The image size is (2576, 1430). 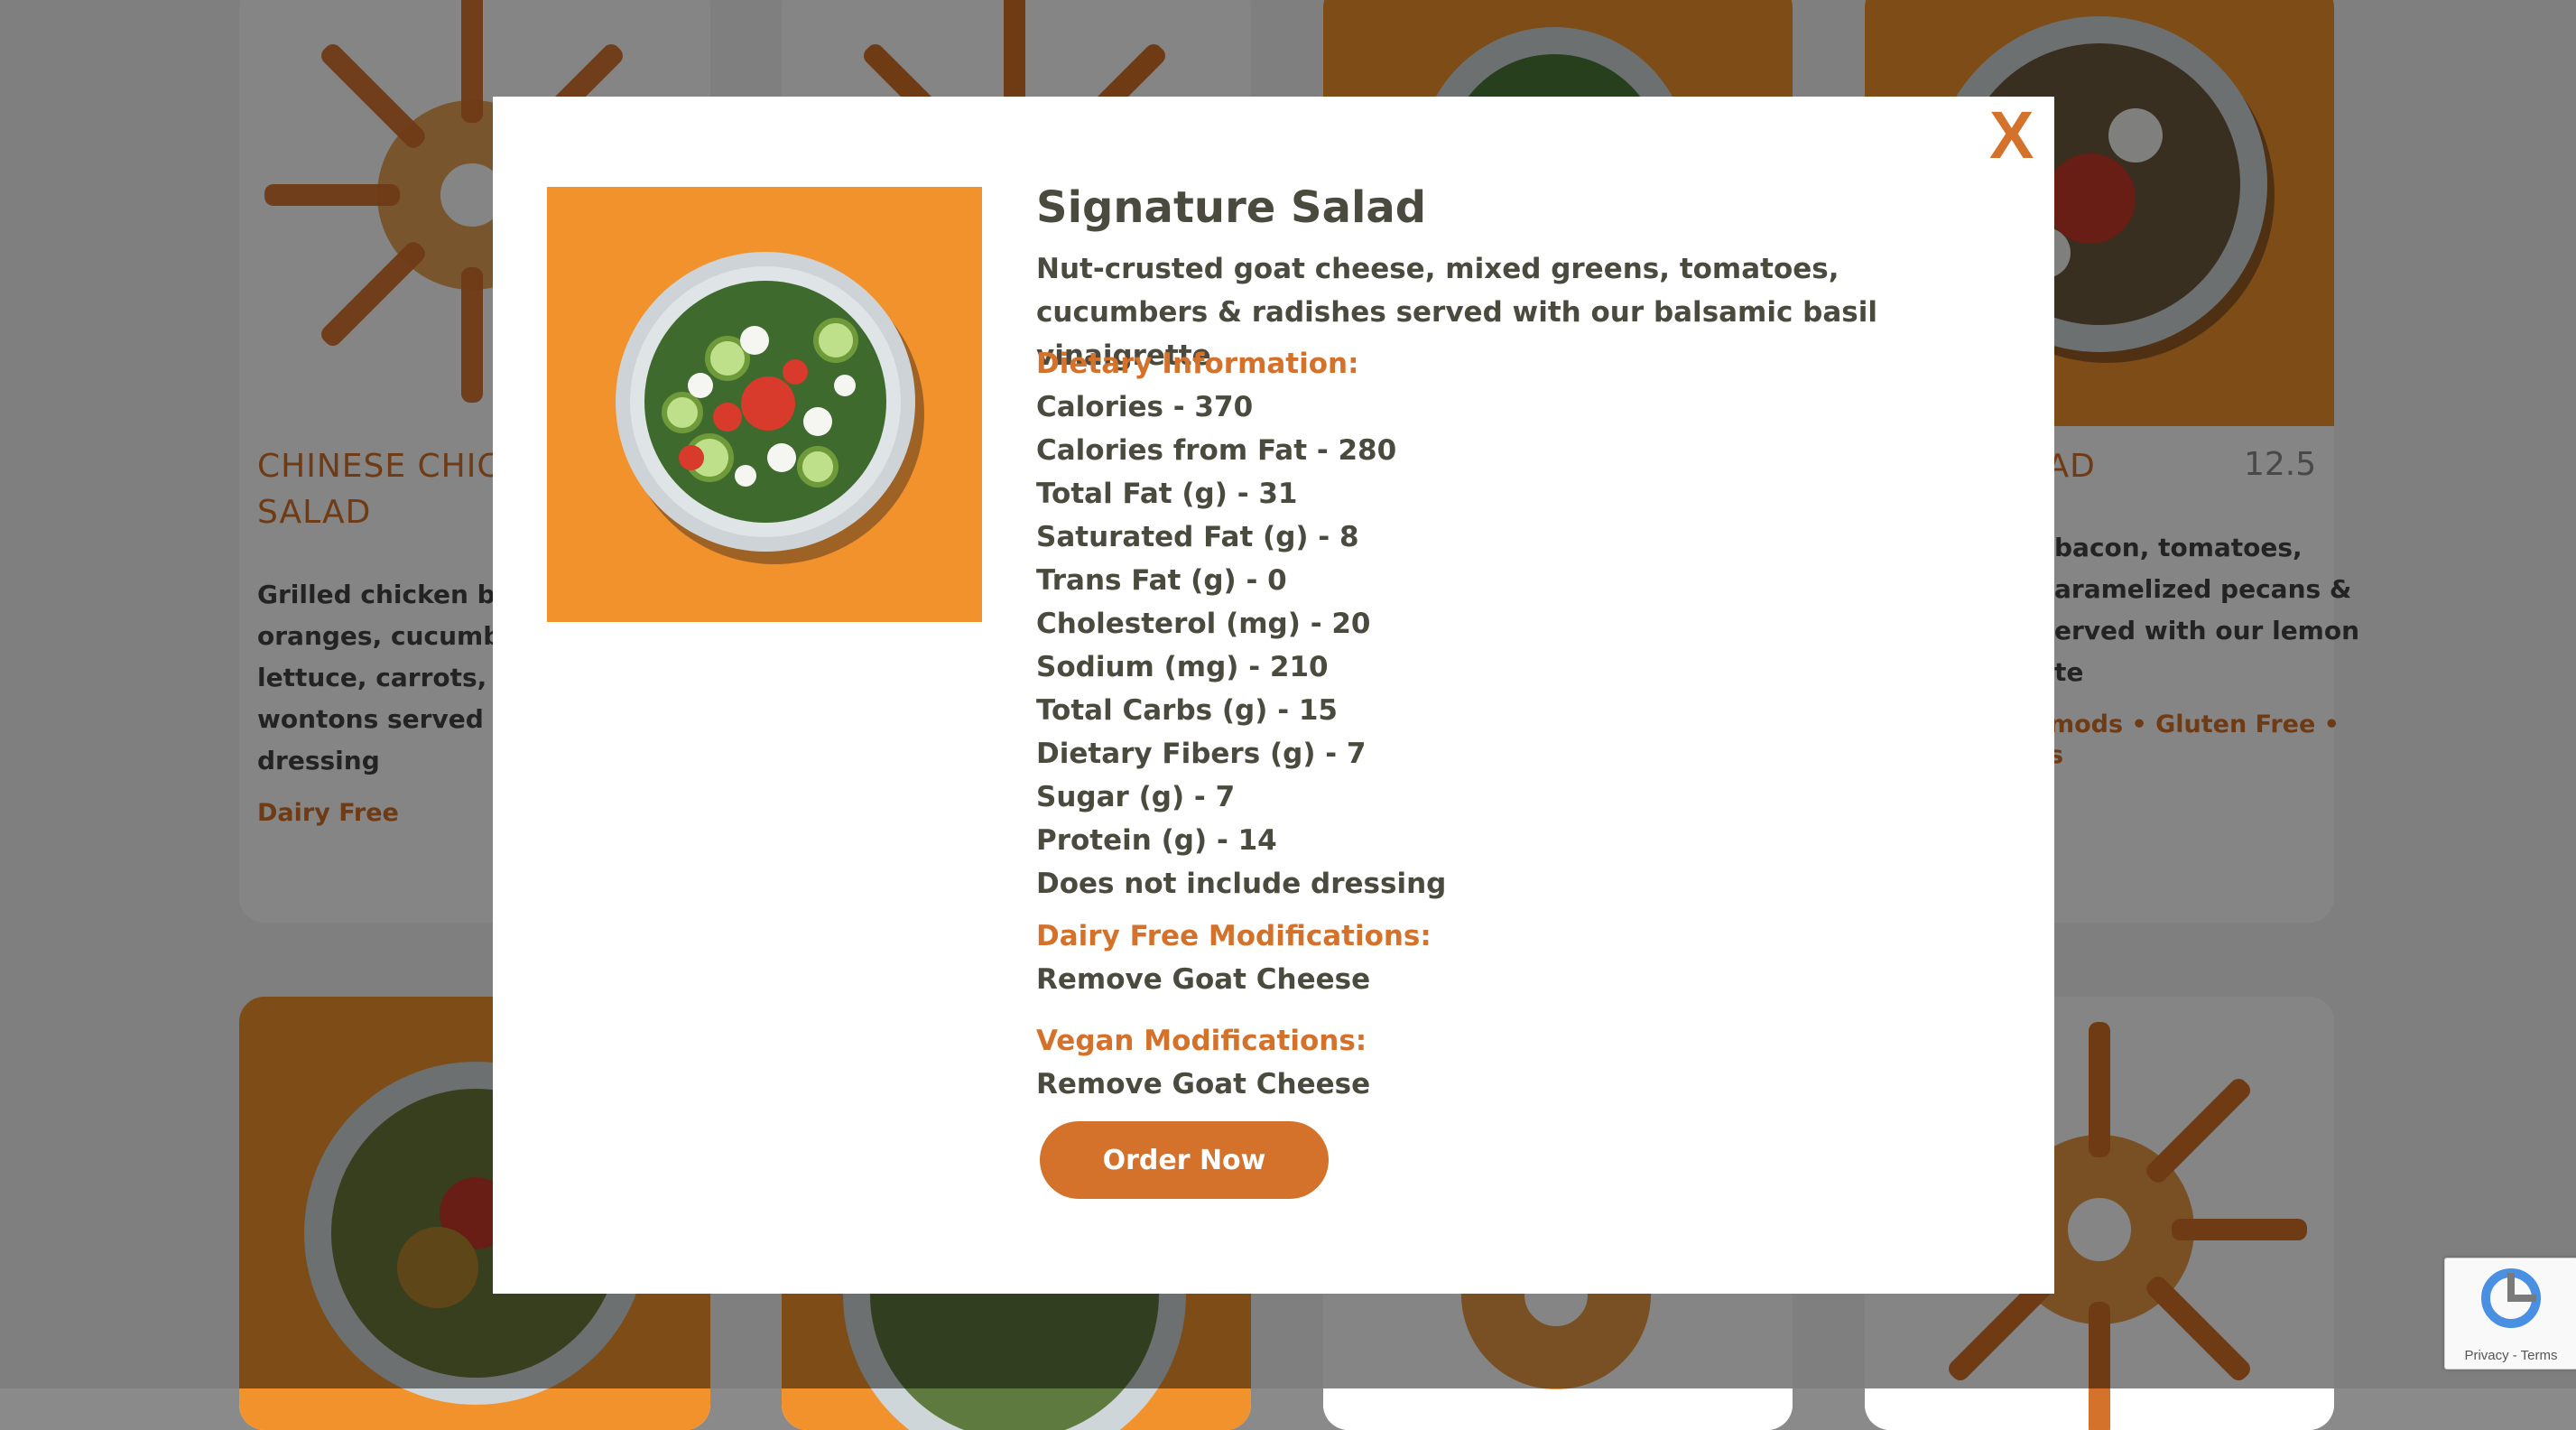 What do you see at coordinates (1234, 936) in the screenshot?
I see `dairy-free-heading: Dairy Free Modifications:` at bounding box center [1234, 936].